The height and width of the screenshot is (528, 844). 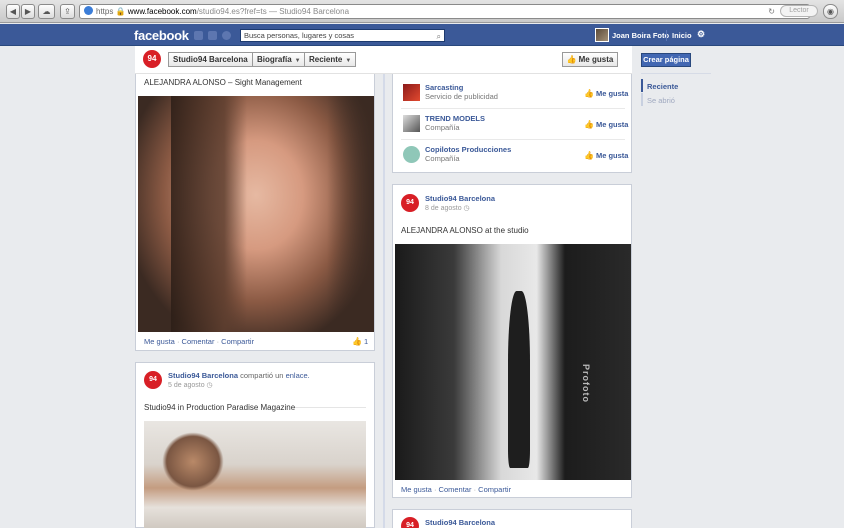 I want to click on liked-page-category: Servicio de publicidad, so click(x=461, y=96).